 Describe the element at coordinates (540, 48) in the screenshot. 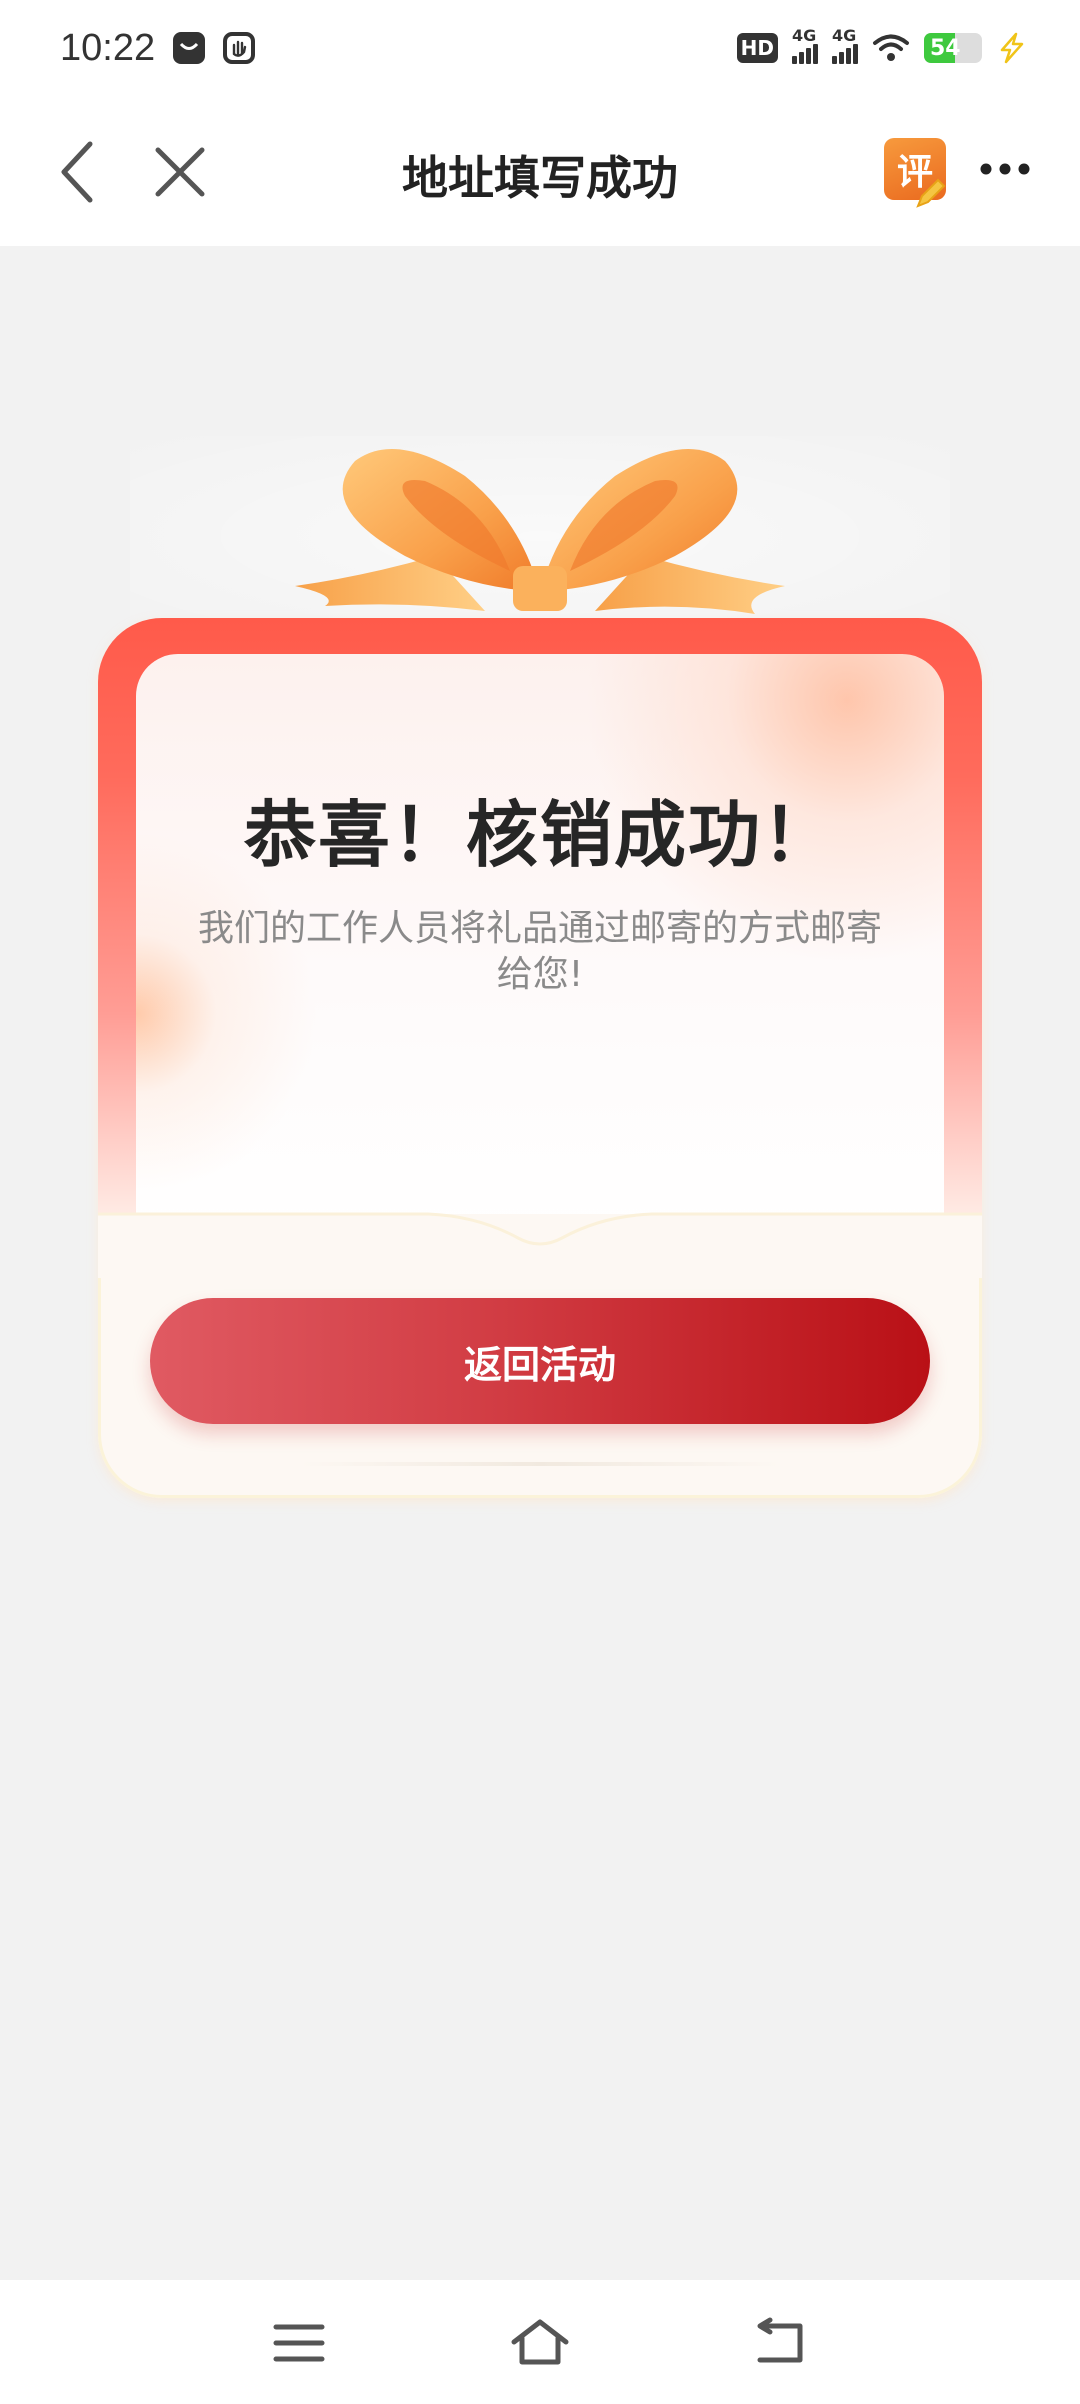

I see `status-bar: 10:22 HD 4G 4G 54` at that location.